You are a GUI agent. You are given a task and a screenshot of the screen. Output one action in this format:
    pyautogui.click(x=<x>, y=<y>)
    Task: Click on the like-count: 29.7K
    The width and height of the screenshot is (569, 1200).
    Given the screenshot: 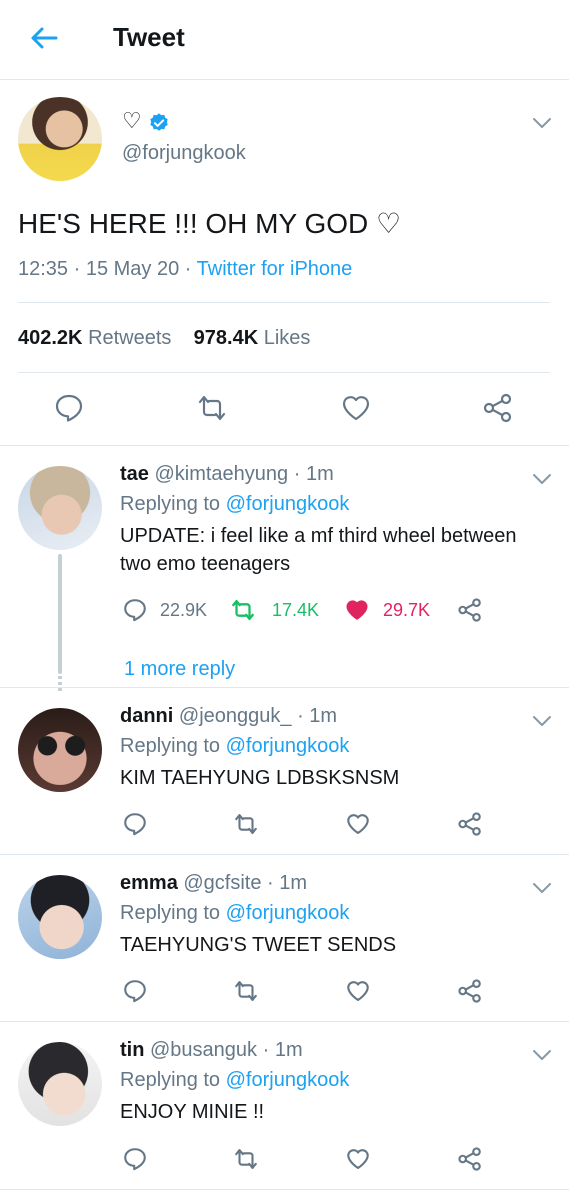 What is the action you would take?
    pyautogui.click(x=407, y=610)
    